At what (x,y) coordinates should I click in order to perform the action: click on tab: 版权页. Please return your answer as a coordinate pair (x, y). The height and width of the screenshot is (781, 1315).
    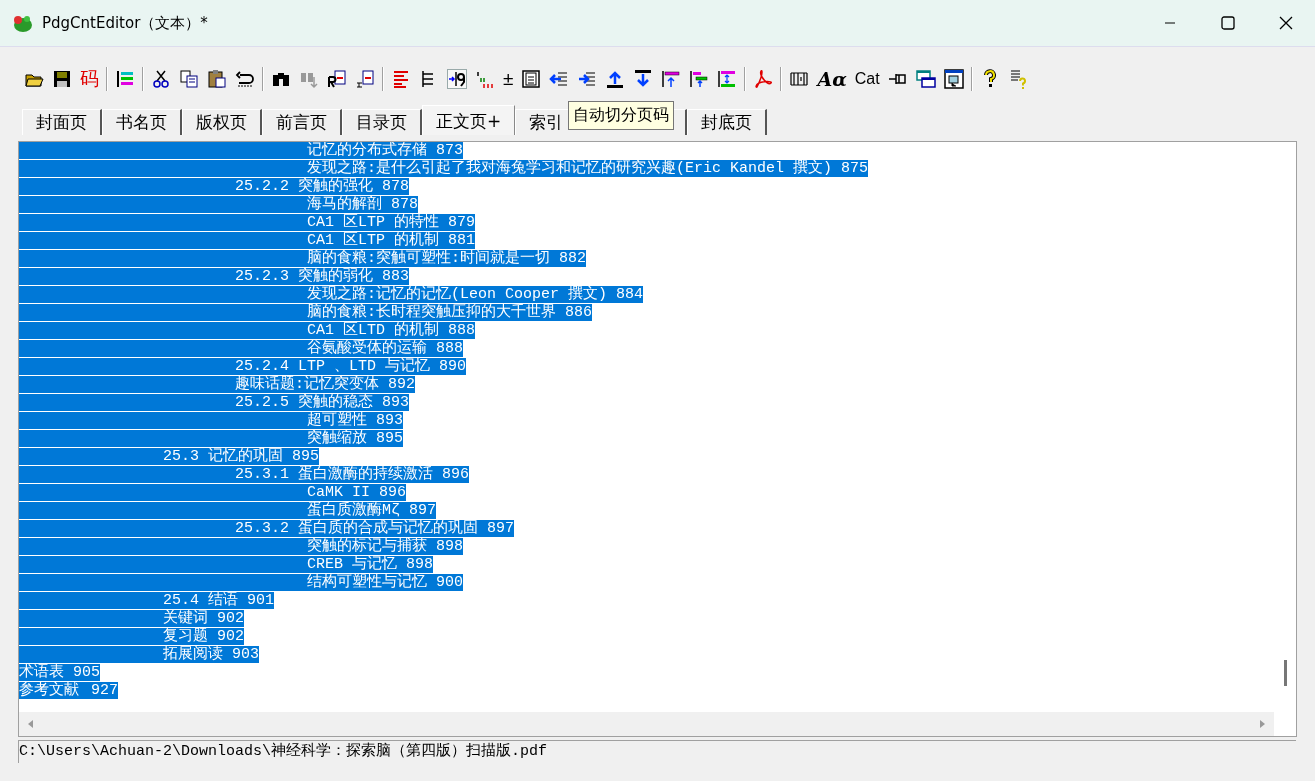
    Looking at the image, I should click on (222, 122).